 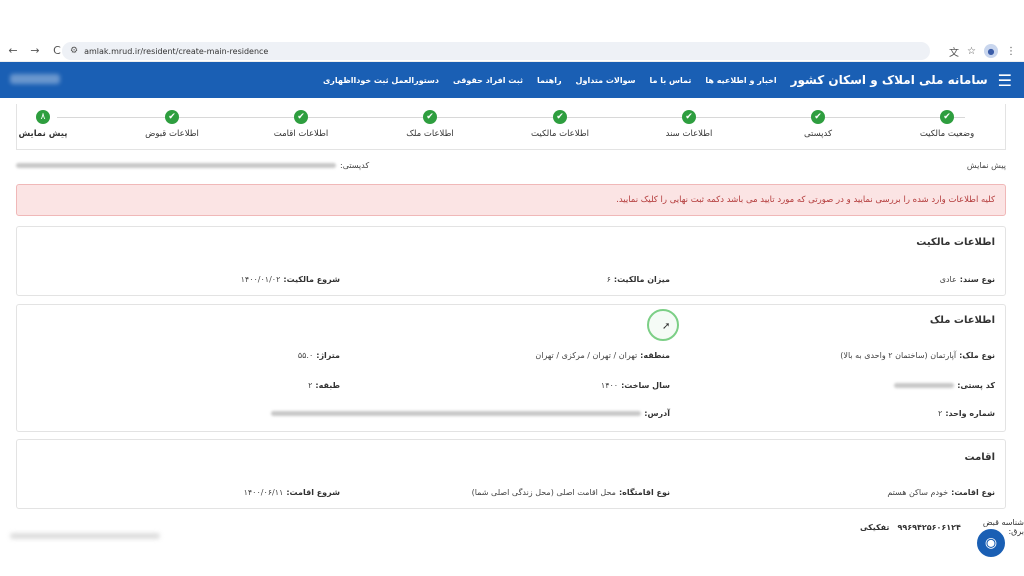 I want to click on nav-instructions: دستورالعمل ثبت خودااظهاری, so click(x=381, y=80).